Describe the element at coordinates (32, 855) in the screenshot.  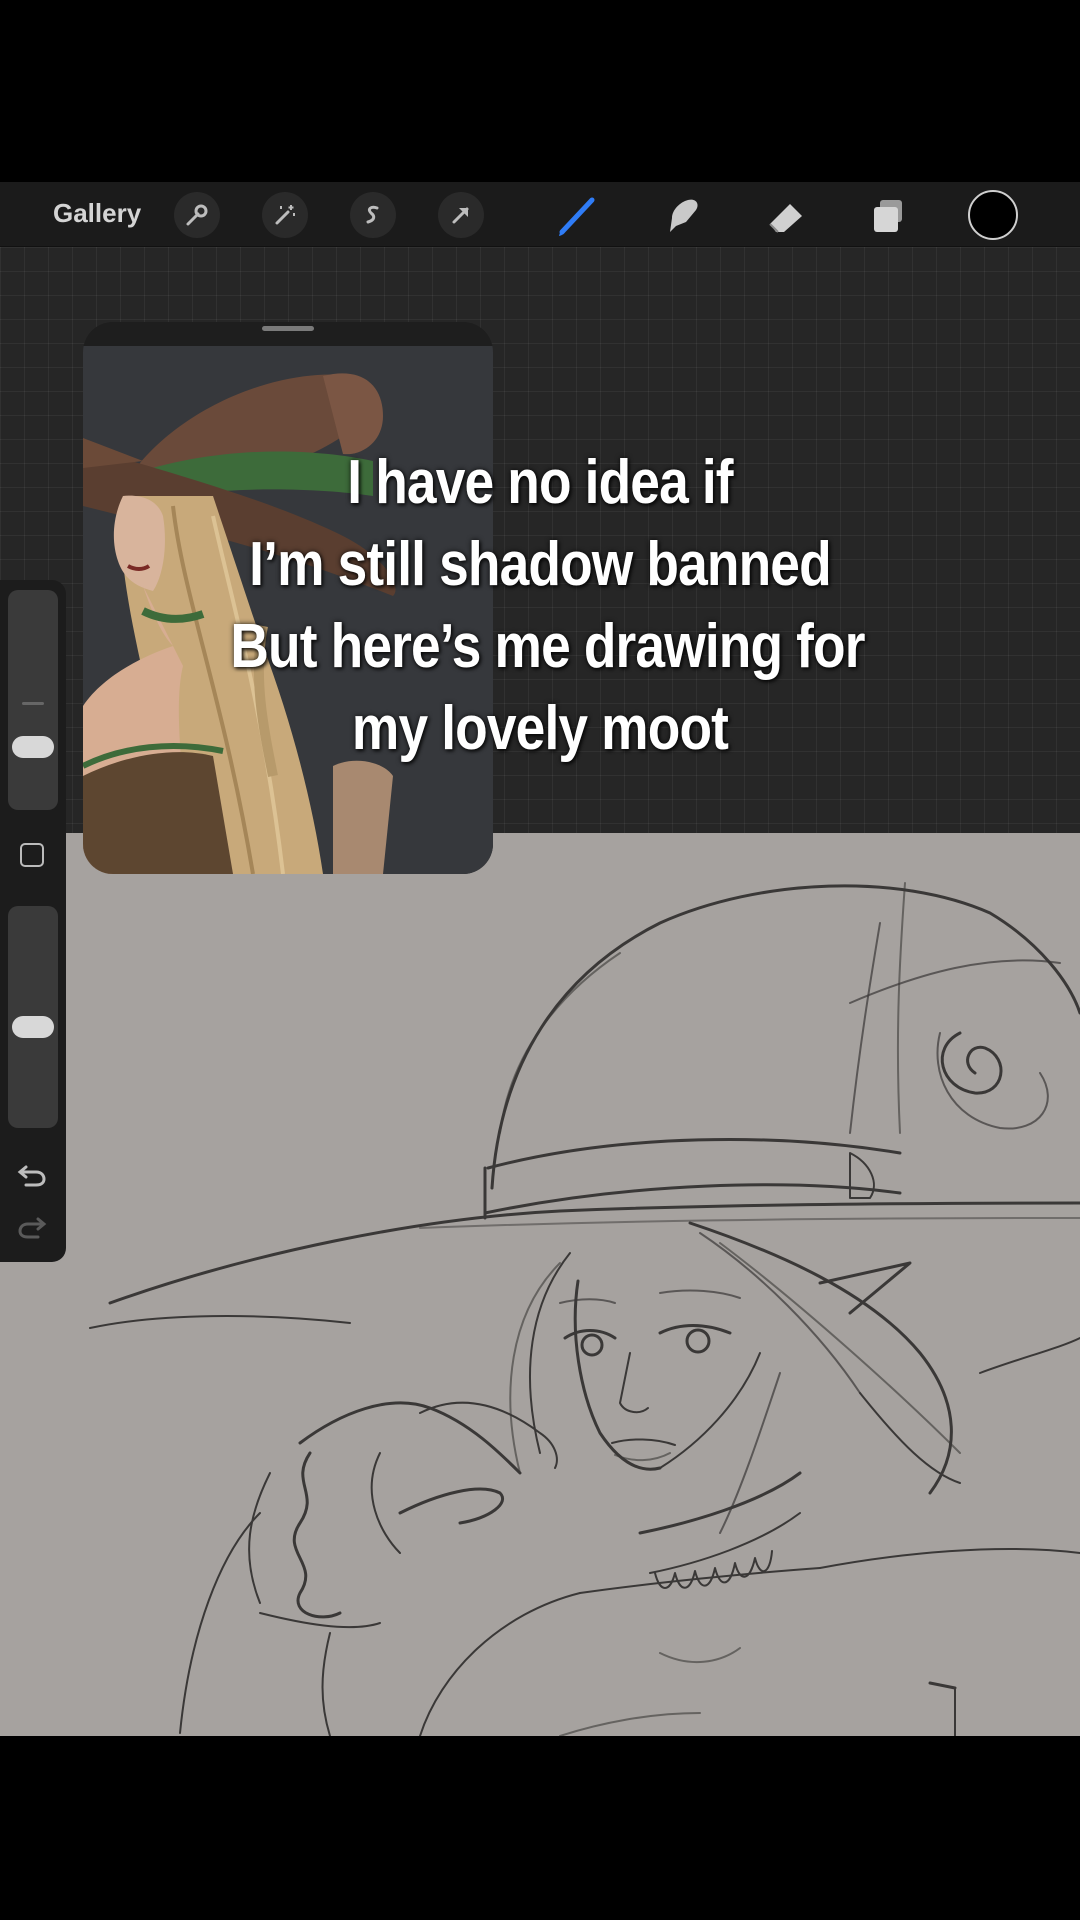
I see `modify-button` at that location.